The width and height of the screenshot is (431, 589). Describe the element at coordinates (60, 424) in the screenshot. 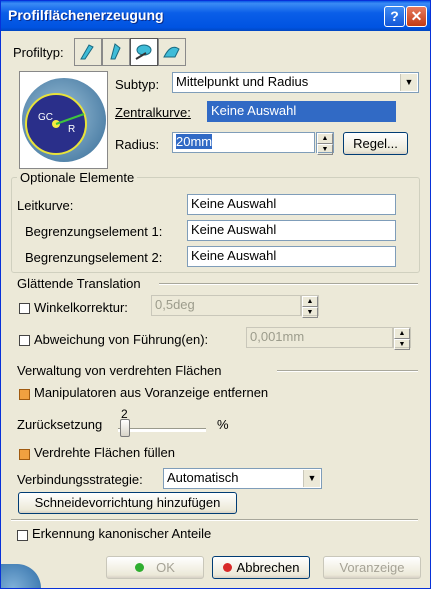

I see `zuruecksetzung-label: Zurücksetzung` at that location.